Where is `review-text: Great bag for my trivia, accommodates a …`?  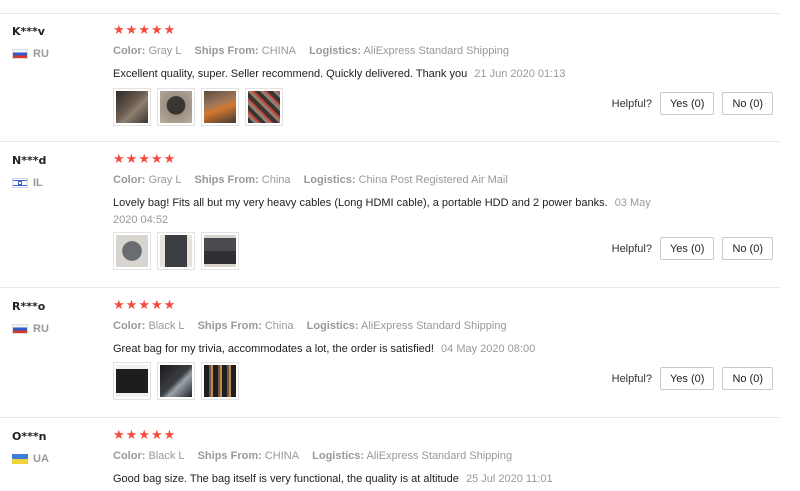
review-text: Great bag for my trivia, accommodates a … is located at coordinates (273, 349).